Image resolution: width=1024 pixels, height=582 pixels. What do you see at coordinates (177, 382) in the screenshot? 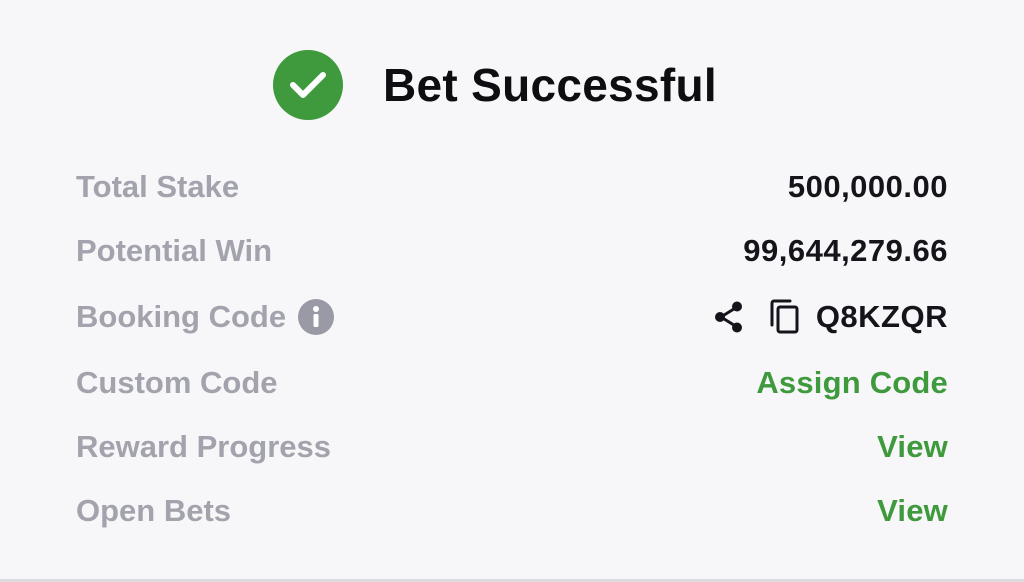
I see `custom-code-label: Custom Code` at bounding box center [177, 382].